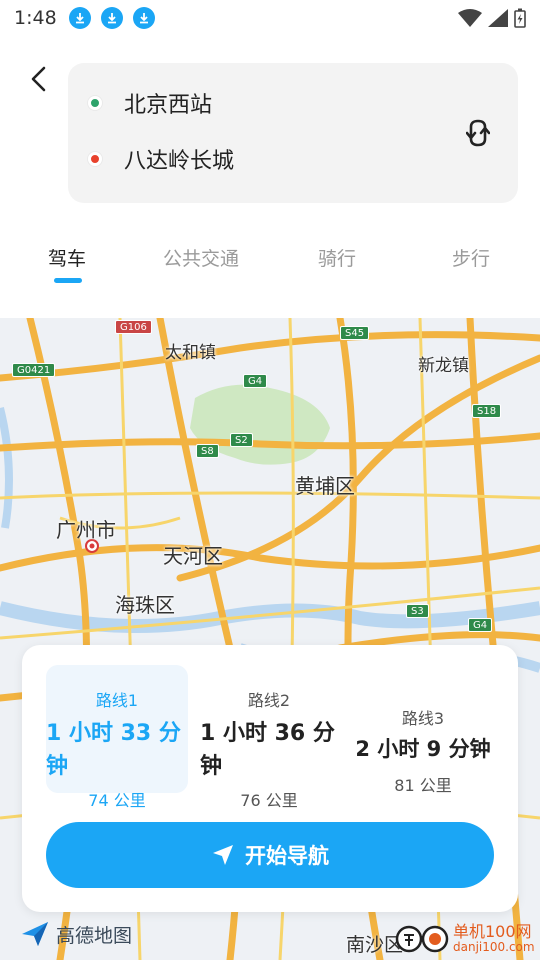  I want to click on status-time: 1:48, so click(35, 18).